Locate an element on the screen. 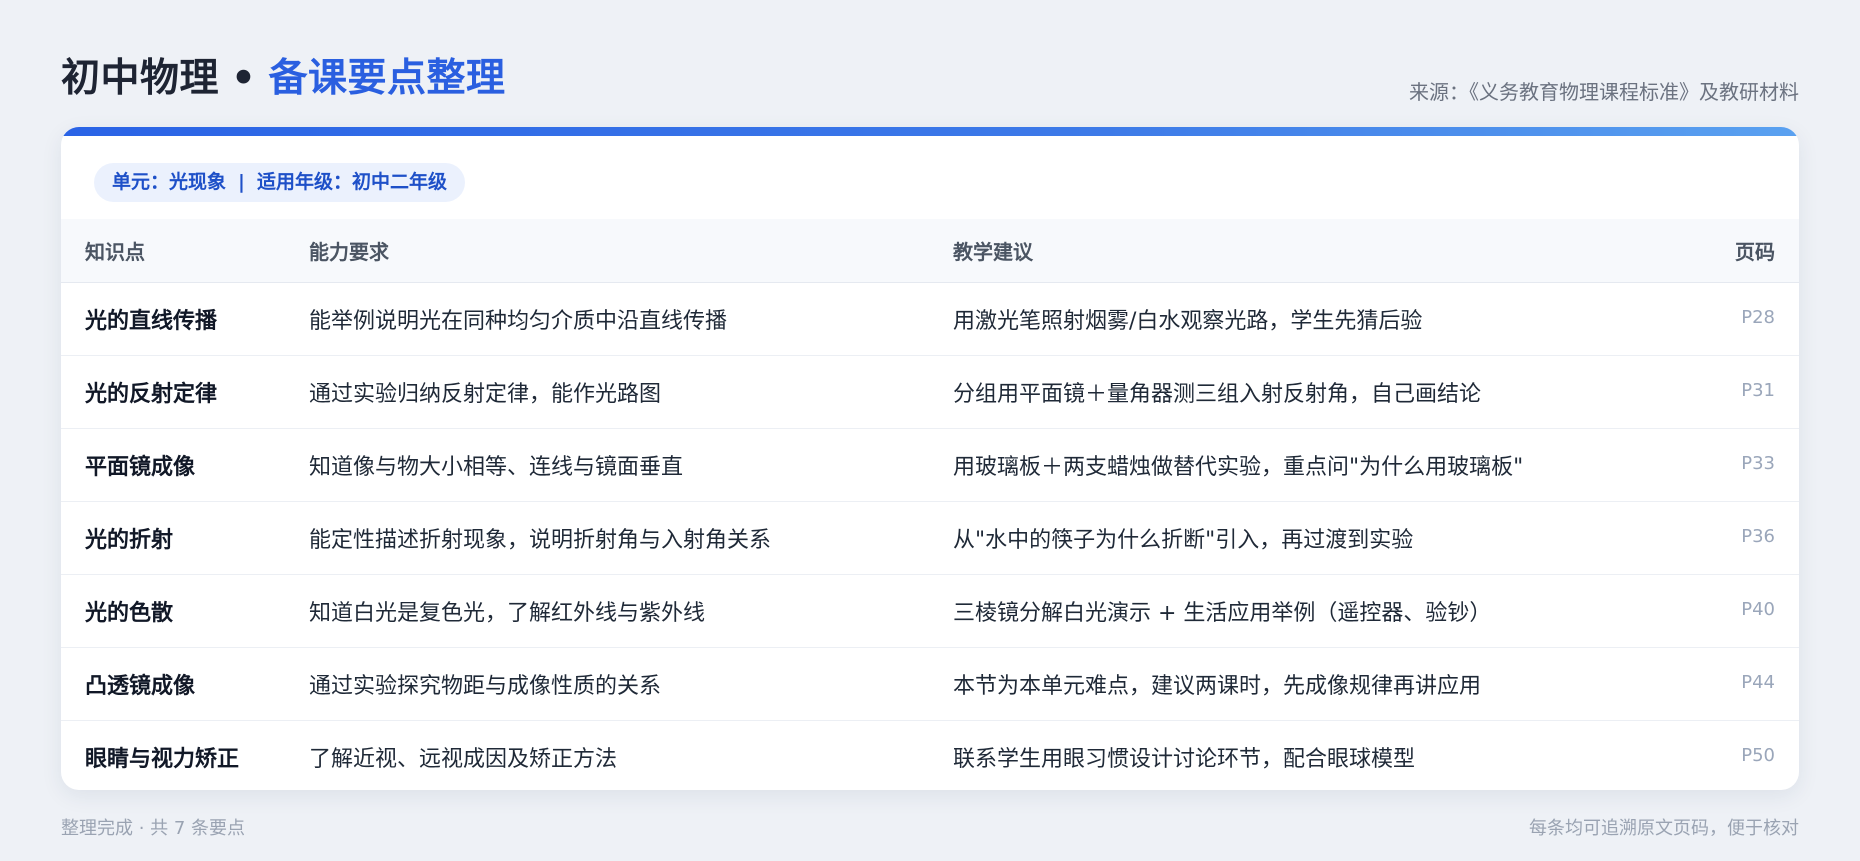 Image resolution: width=1860 pixels, height=861 pixels. requirement-cell: 能举例说明光在同种均匀介质中沿直线传播 is located at coordinates (518, 321).